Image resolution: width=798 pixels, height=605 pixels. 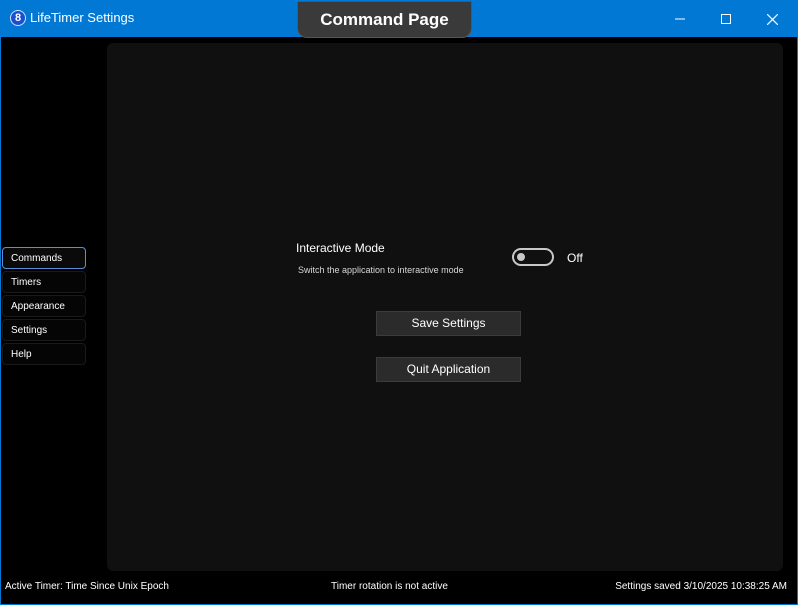 I want to click on toggle-knob, so click(x=521, y=257).